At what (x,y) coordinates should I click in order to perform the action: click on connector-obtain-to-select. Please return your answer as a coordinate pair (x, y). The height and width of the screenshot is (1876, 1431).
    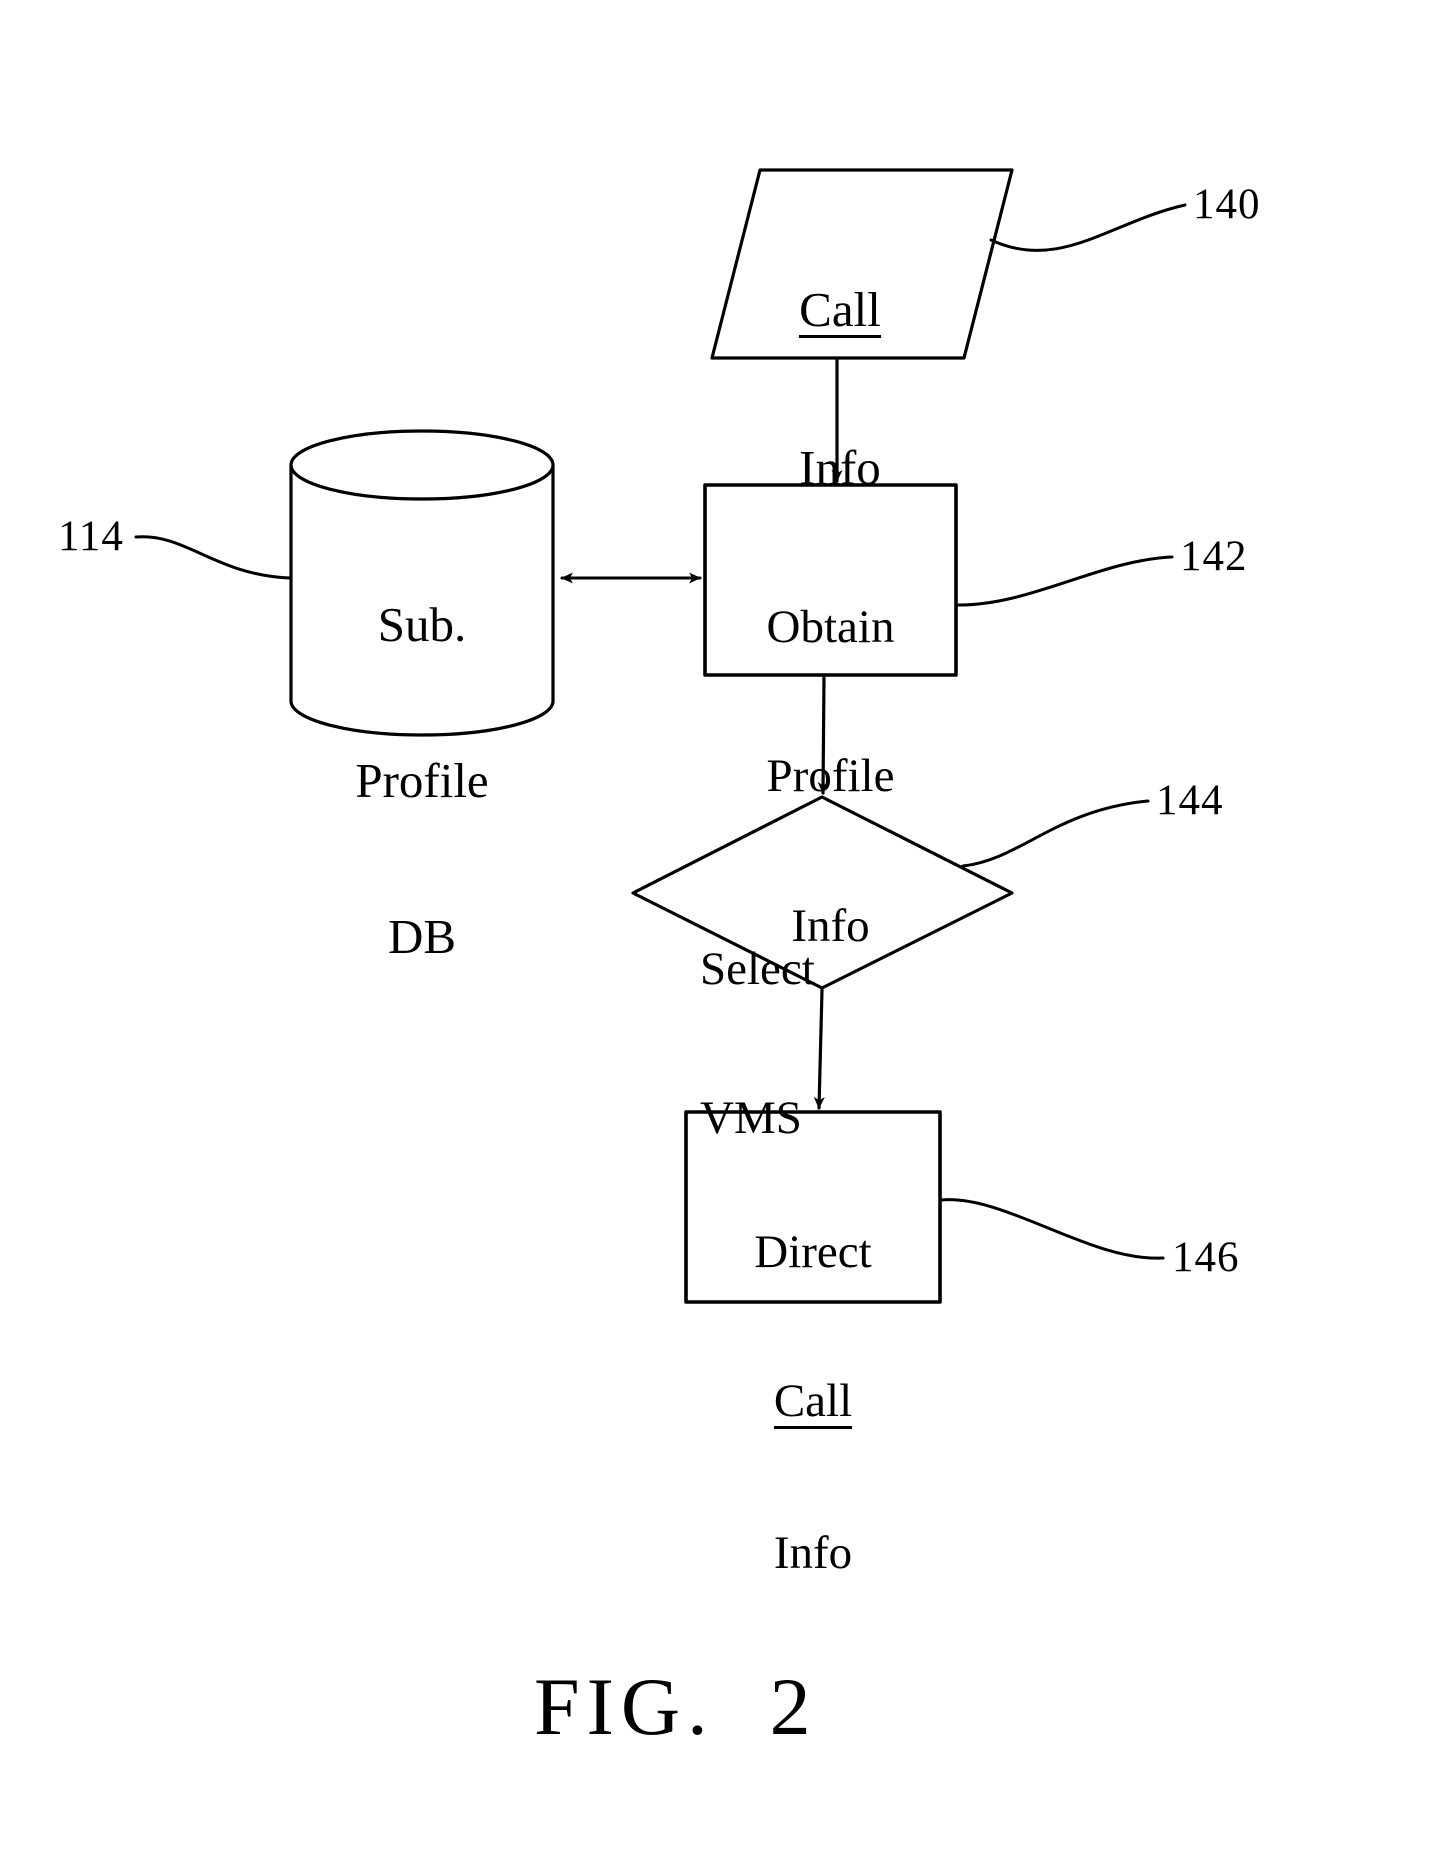
    Looking at the image, I should click on (823, 735).